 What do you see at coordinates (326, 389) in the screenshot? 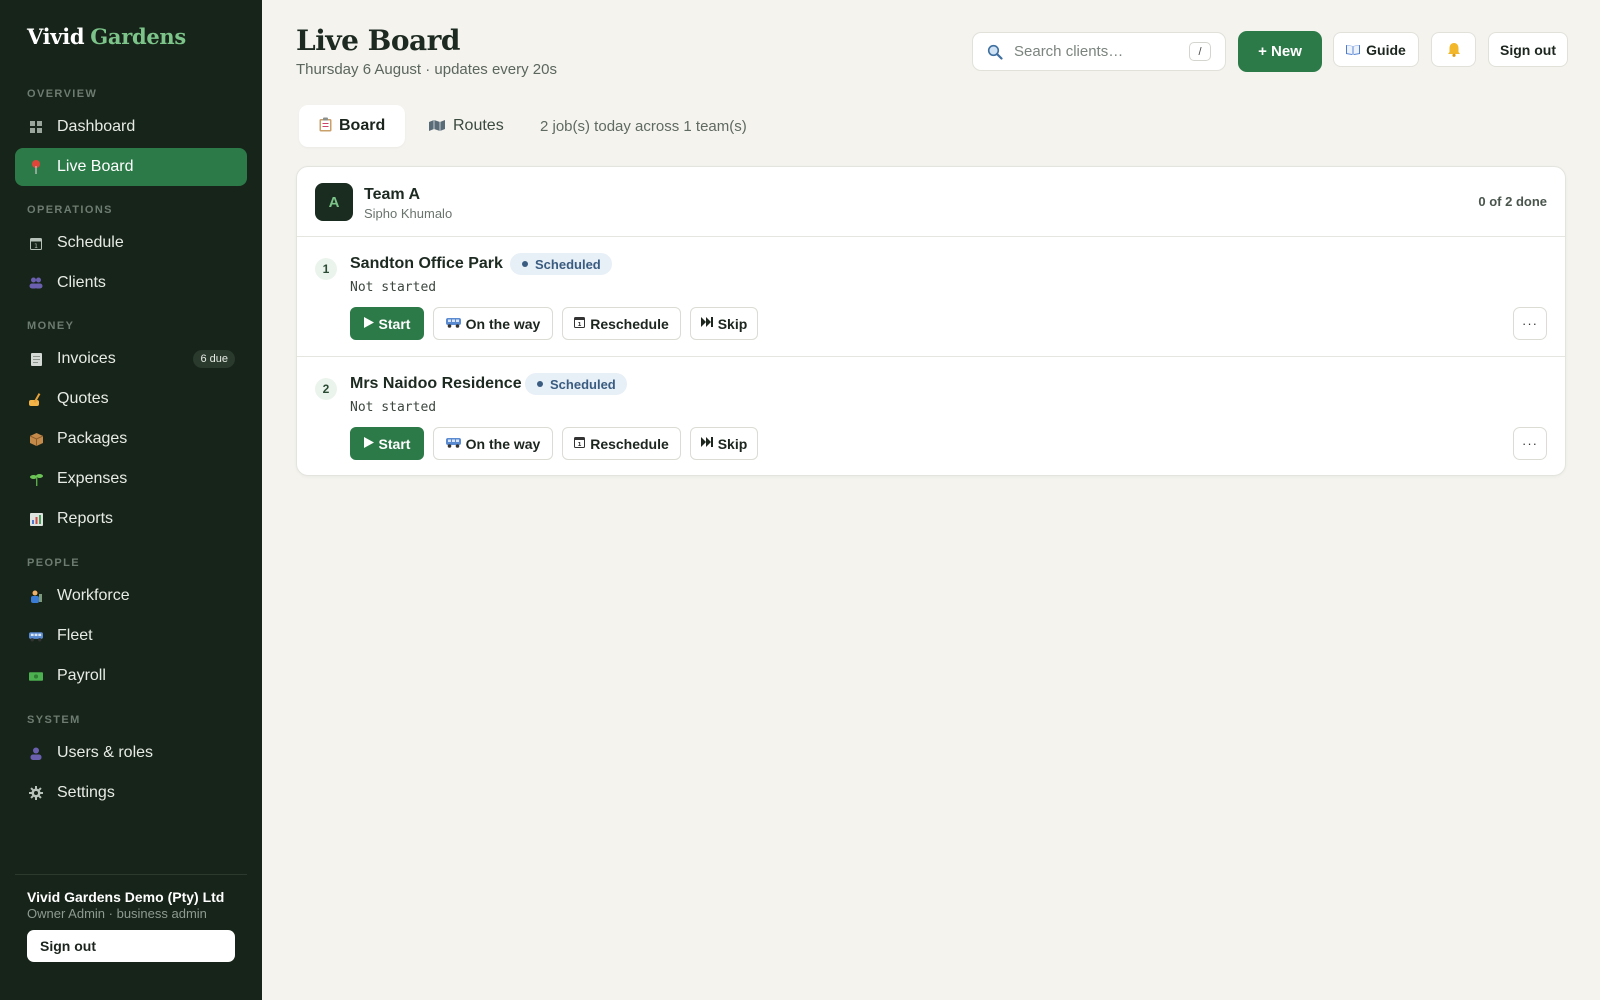
I see `job-number: 2` at bounding box center [326, 389].